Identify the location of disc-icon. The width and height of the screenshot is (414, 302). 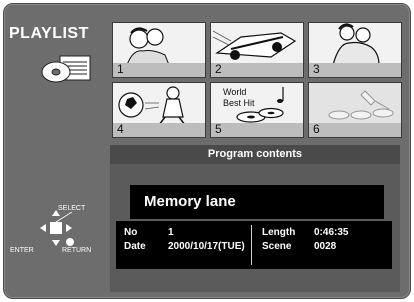
(66, 69).